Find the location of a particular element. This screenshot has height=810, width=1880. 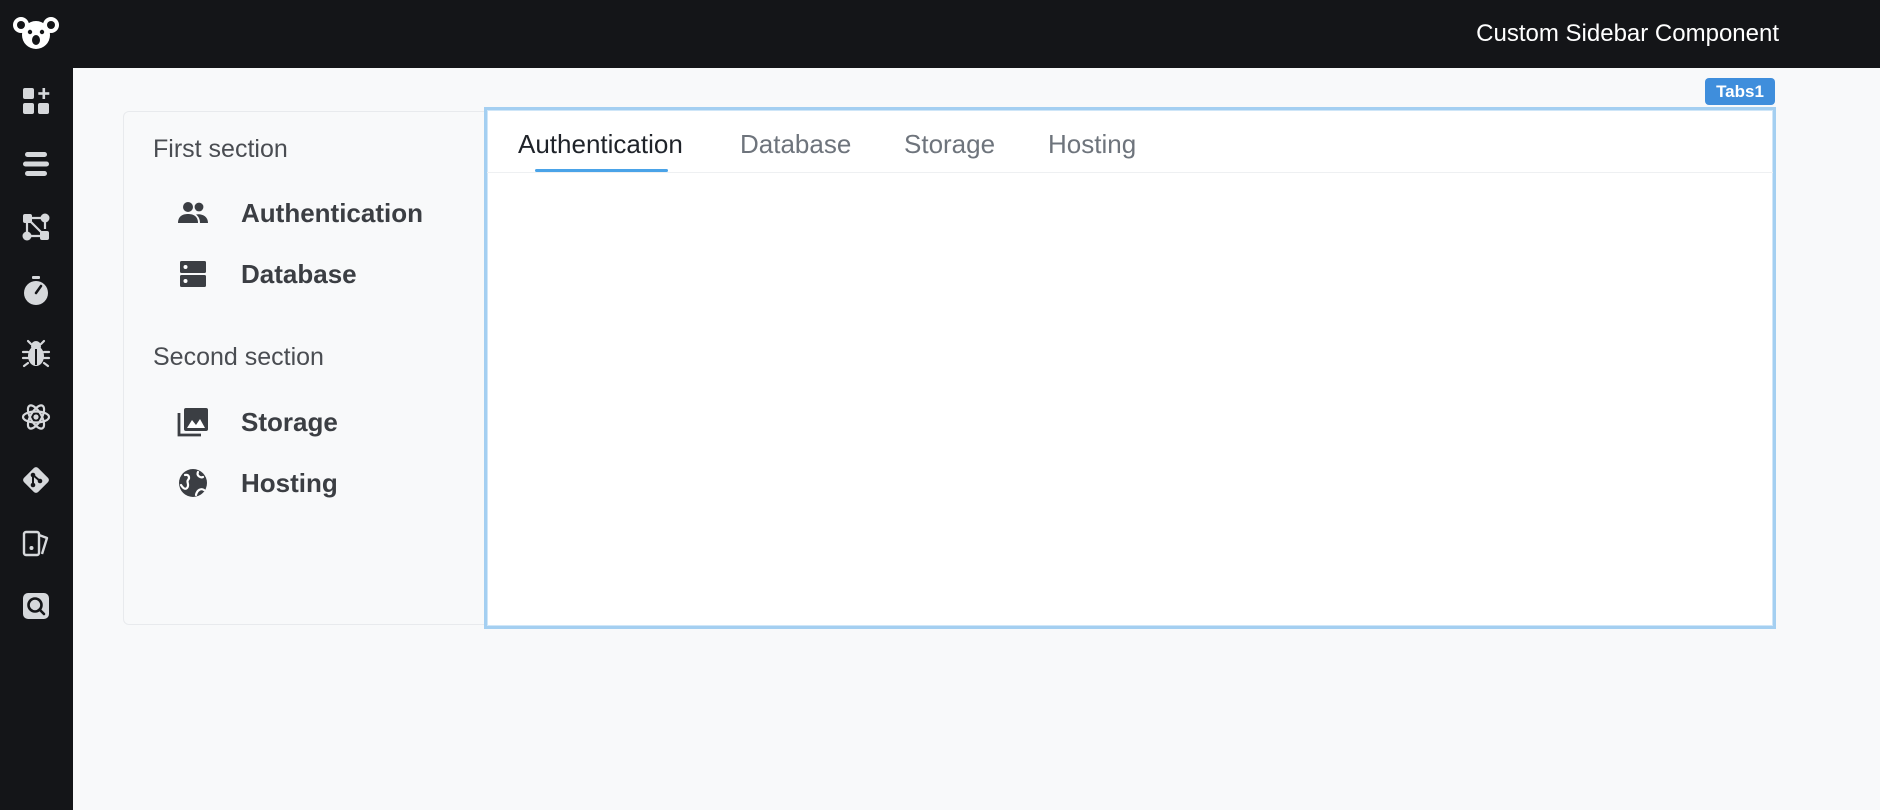

sidebar-item-storage: Storage is located at coordinates (256, 422).